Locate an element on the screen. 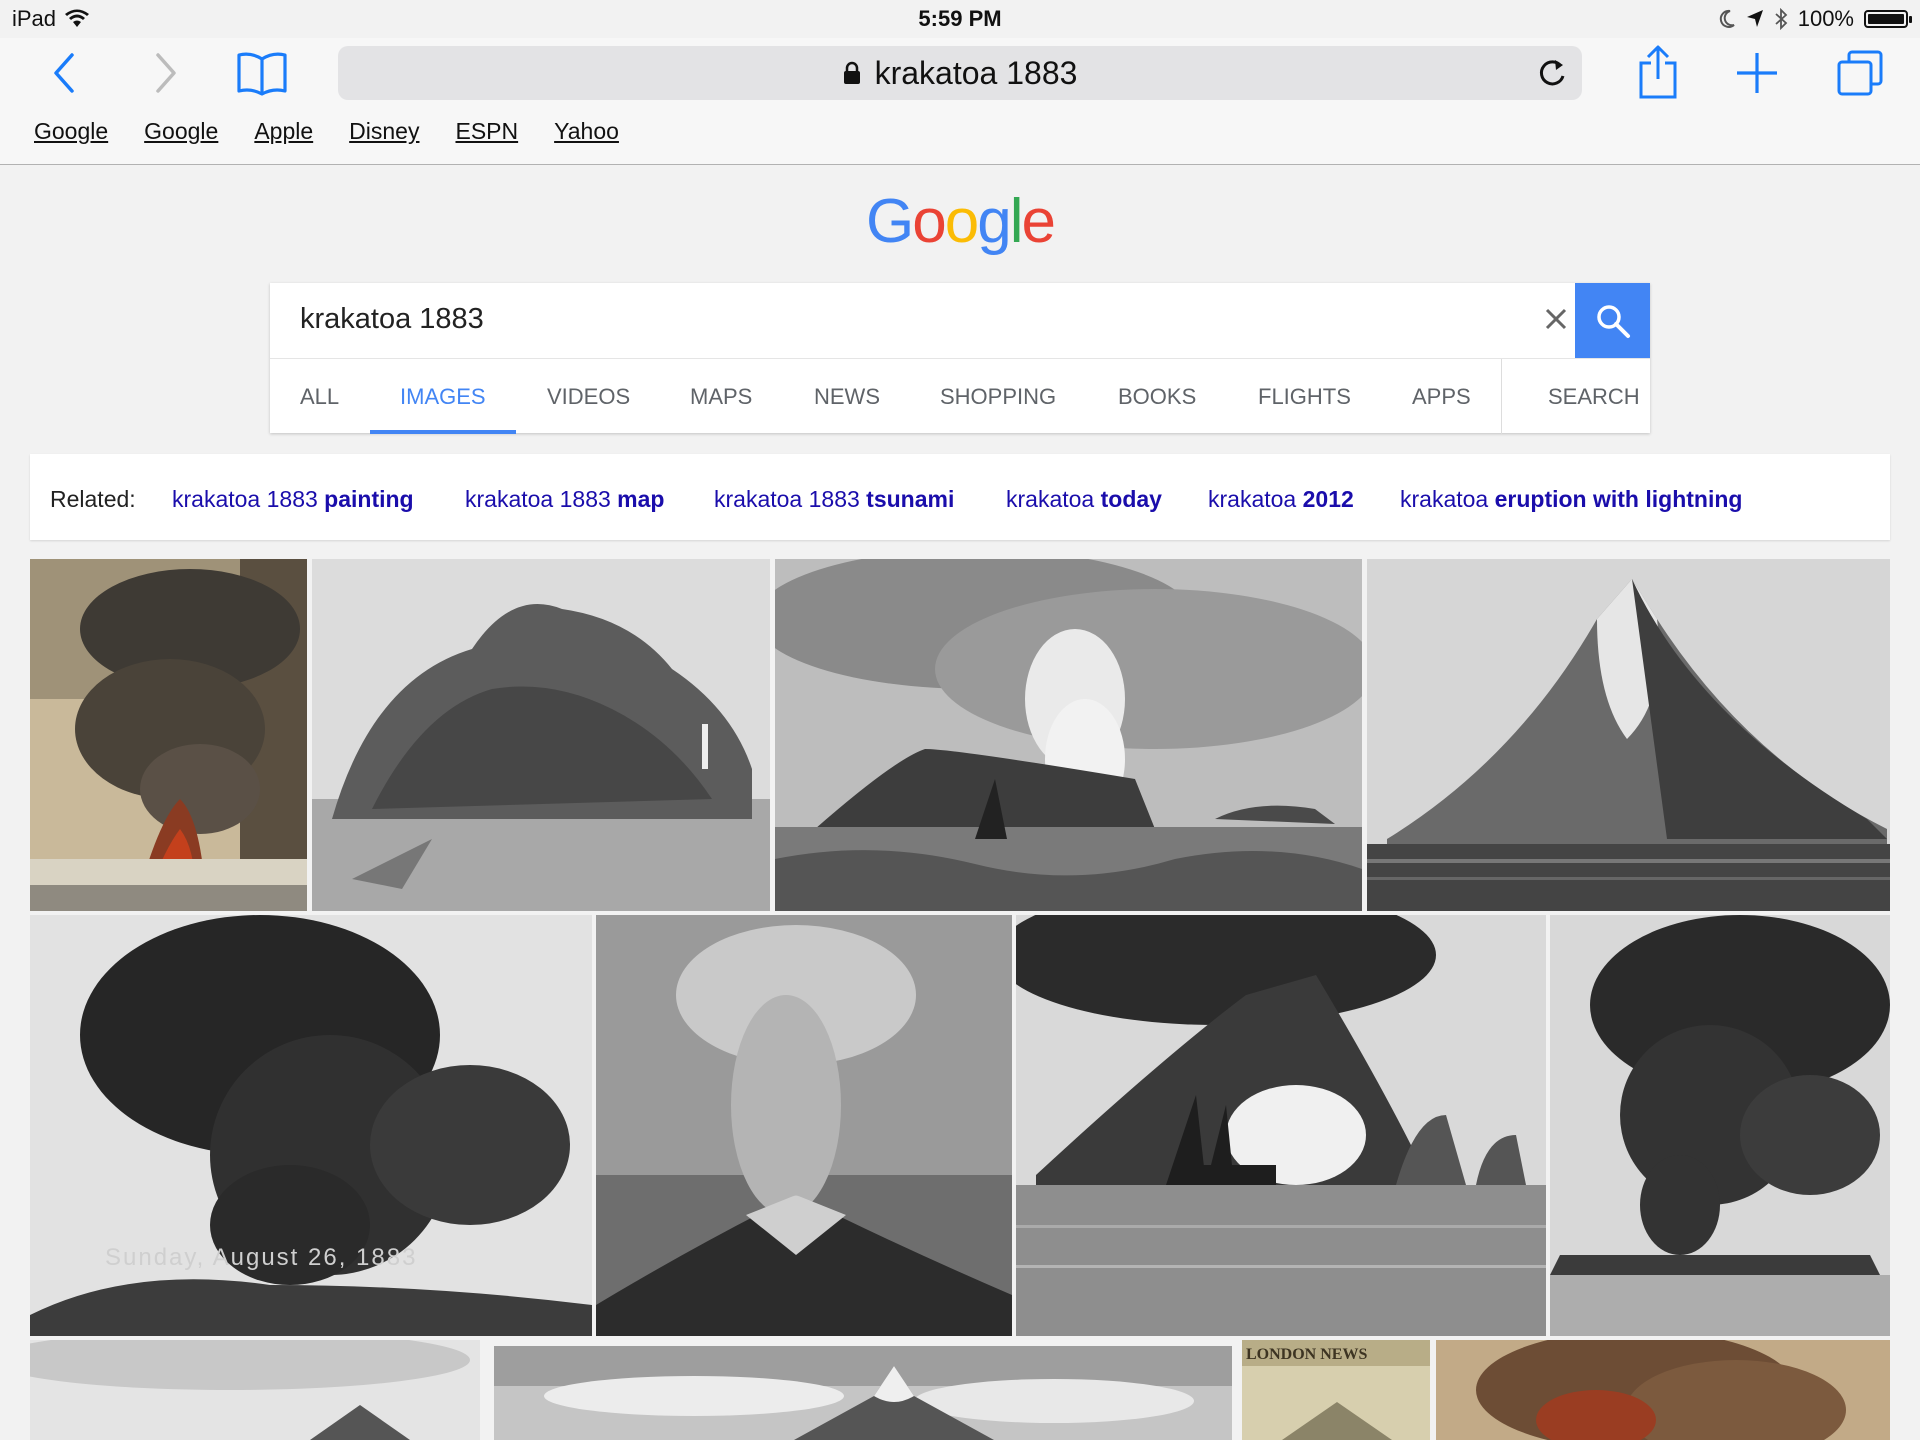 Image resolution: width=1920 pixels, height=1440 pixels. related-bold-text: eruption with lightning is located at coordinates (1618, 499).